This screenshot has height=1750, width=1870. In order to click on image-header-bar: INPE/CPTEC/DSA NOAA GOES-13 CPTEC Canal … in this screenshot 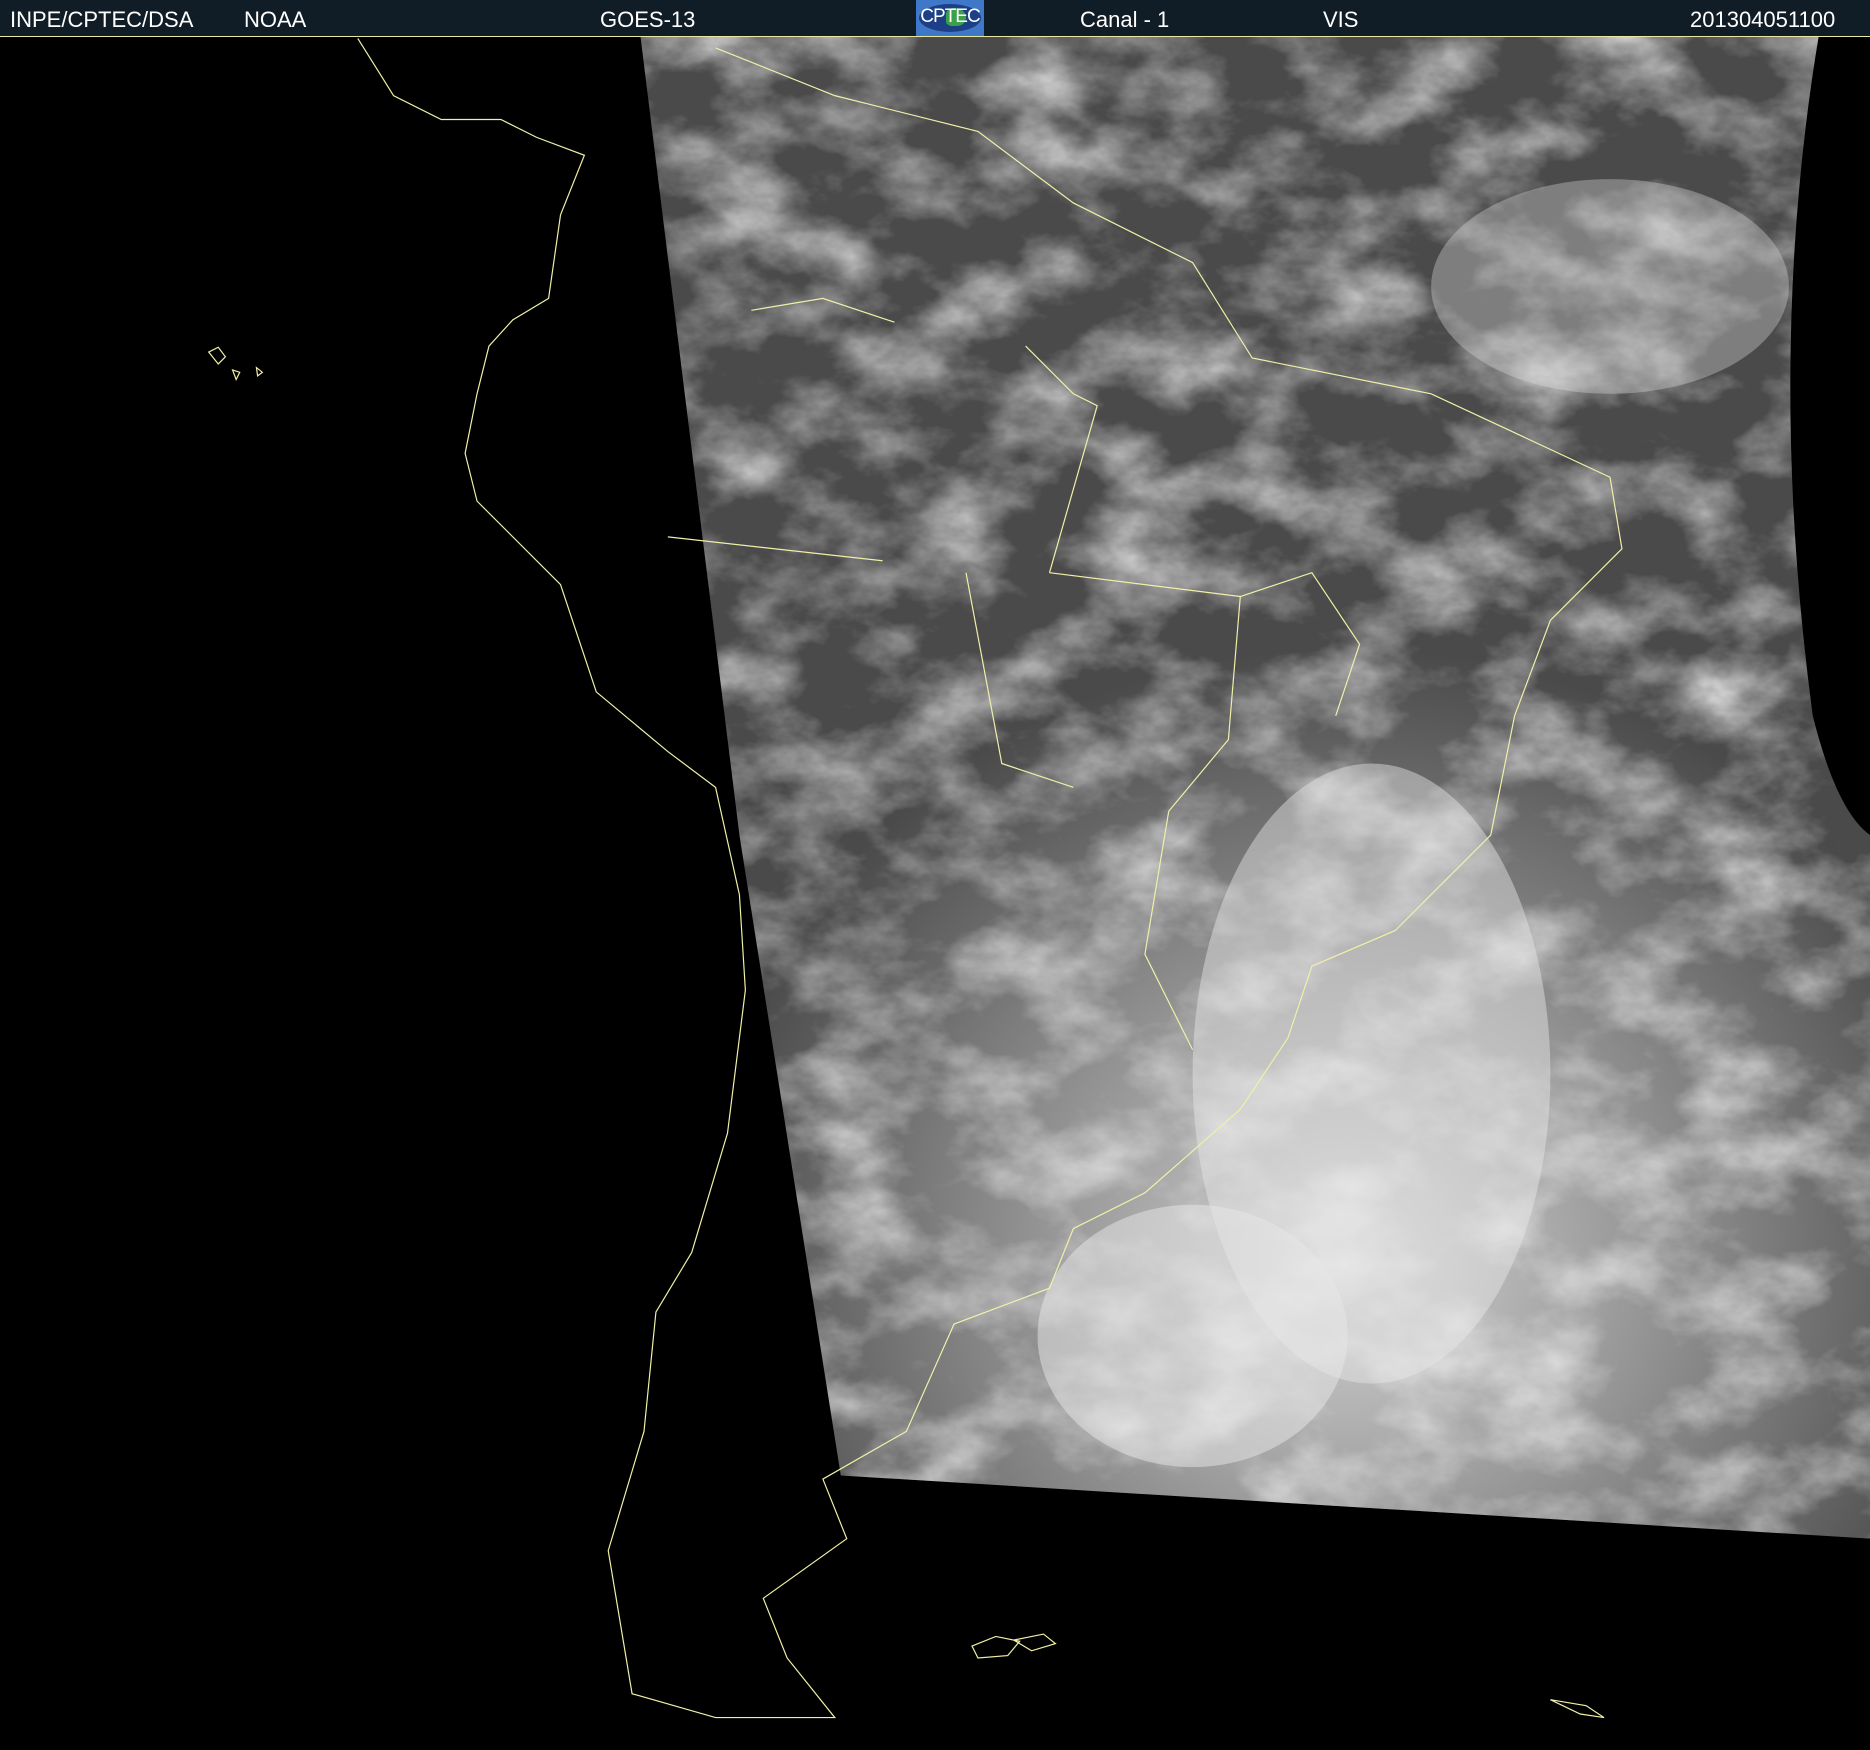, I will do `click(935, 18)`.